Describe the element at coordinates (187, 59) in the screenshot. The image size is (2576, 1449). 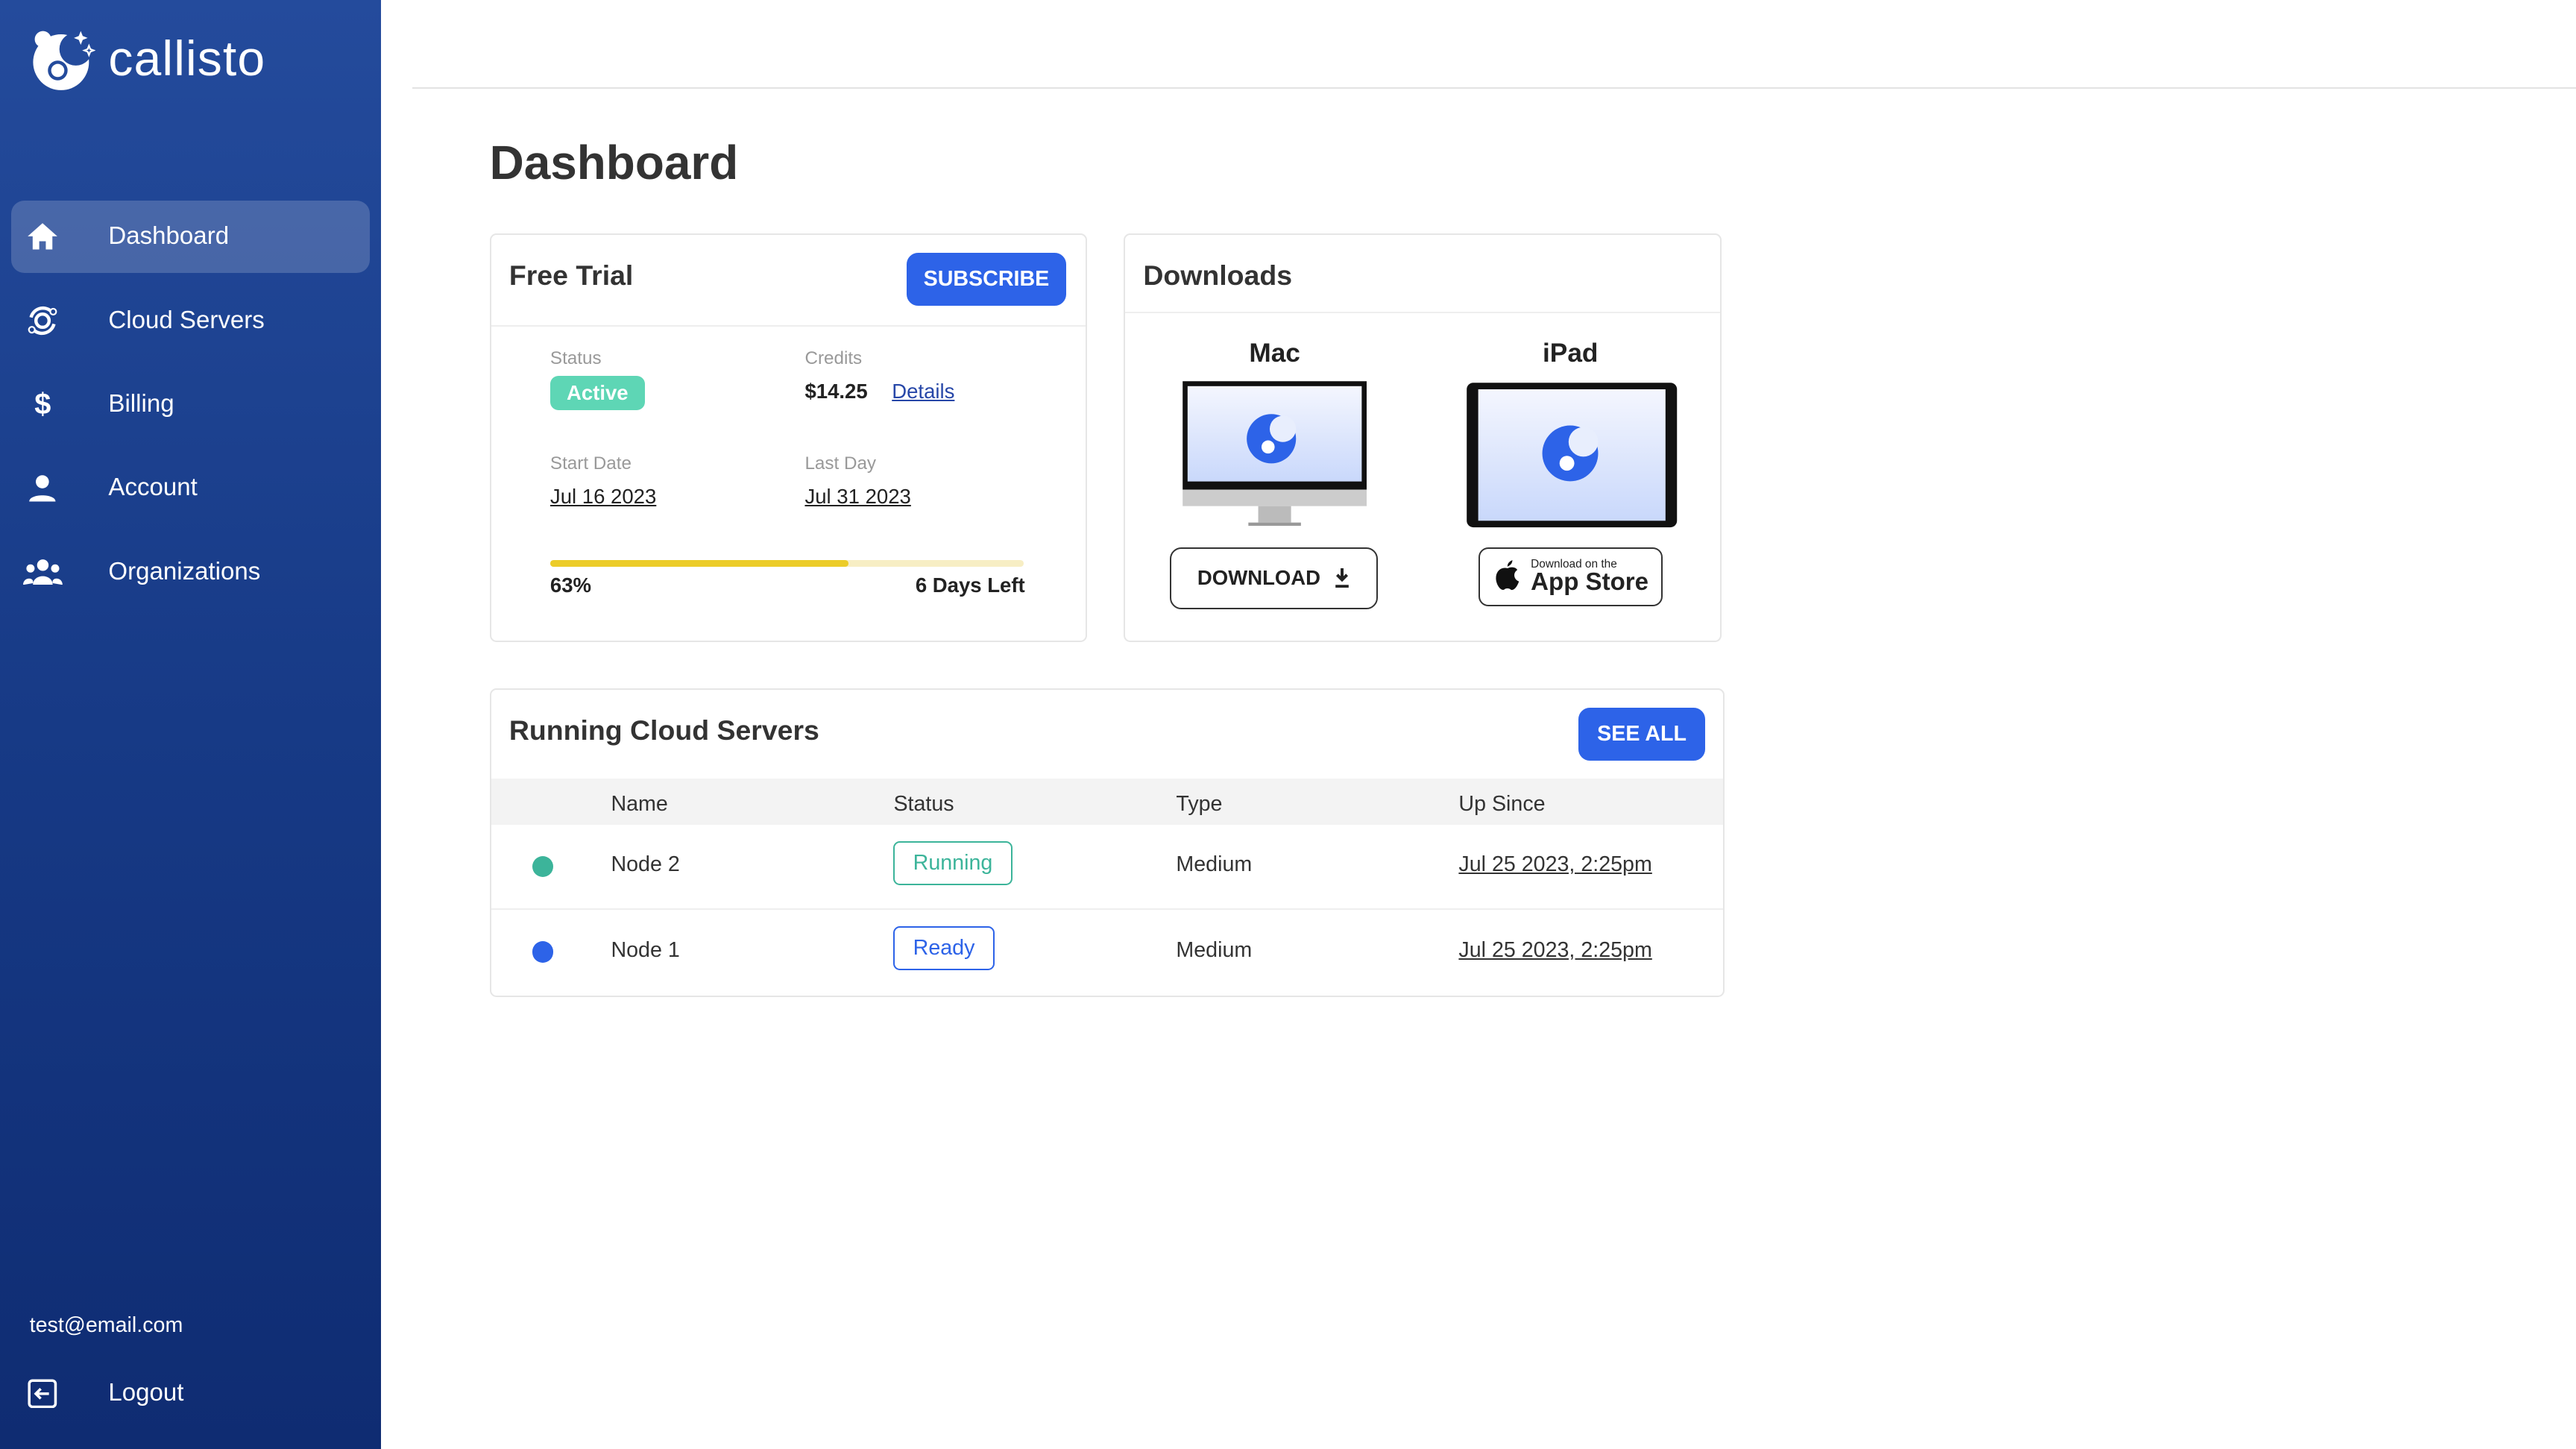
I see `app-name: callisto` at that location.